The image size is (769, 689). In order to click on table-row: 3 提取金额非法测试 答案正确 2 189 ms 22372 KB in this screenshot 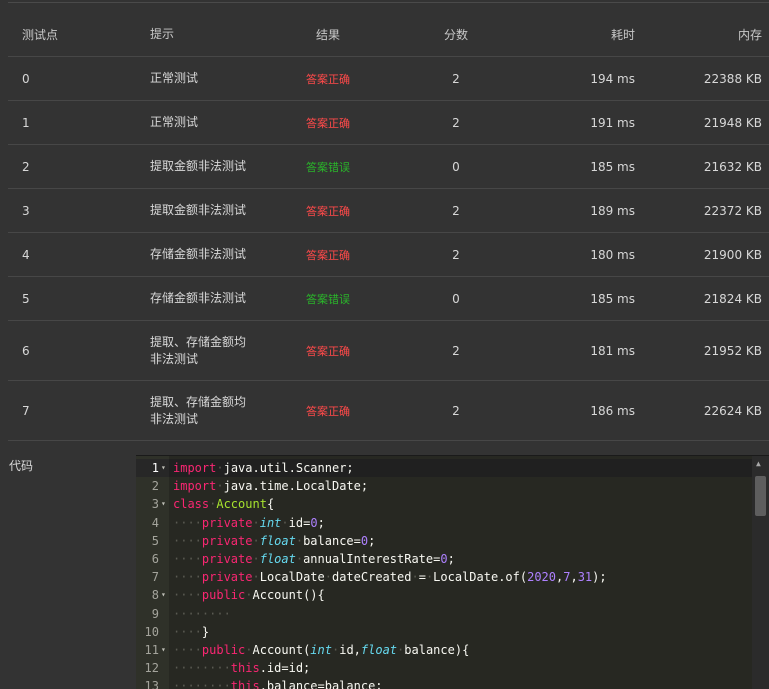, I will do `click(388, 211)`.